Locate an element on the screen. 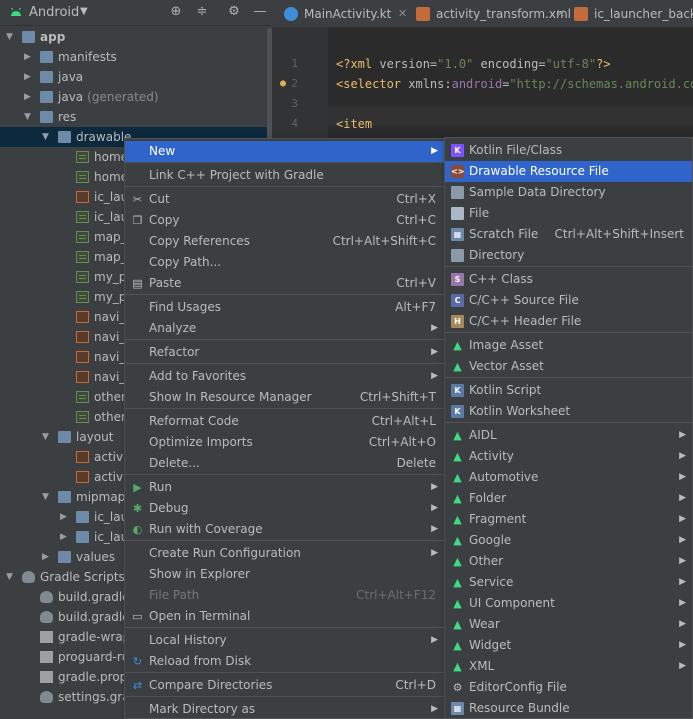 This screenshot has height=719, width=693. menu-item-copy-references: Copy References Ctrl+Alt+Shift+C is located at coordinates (284, 241).